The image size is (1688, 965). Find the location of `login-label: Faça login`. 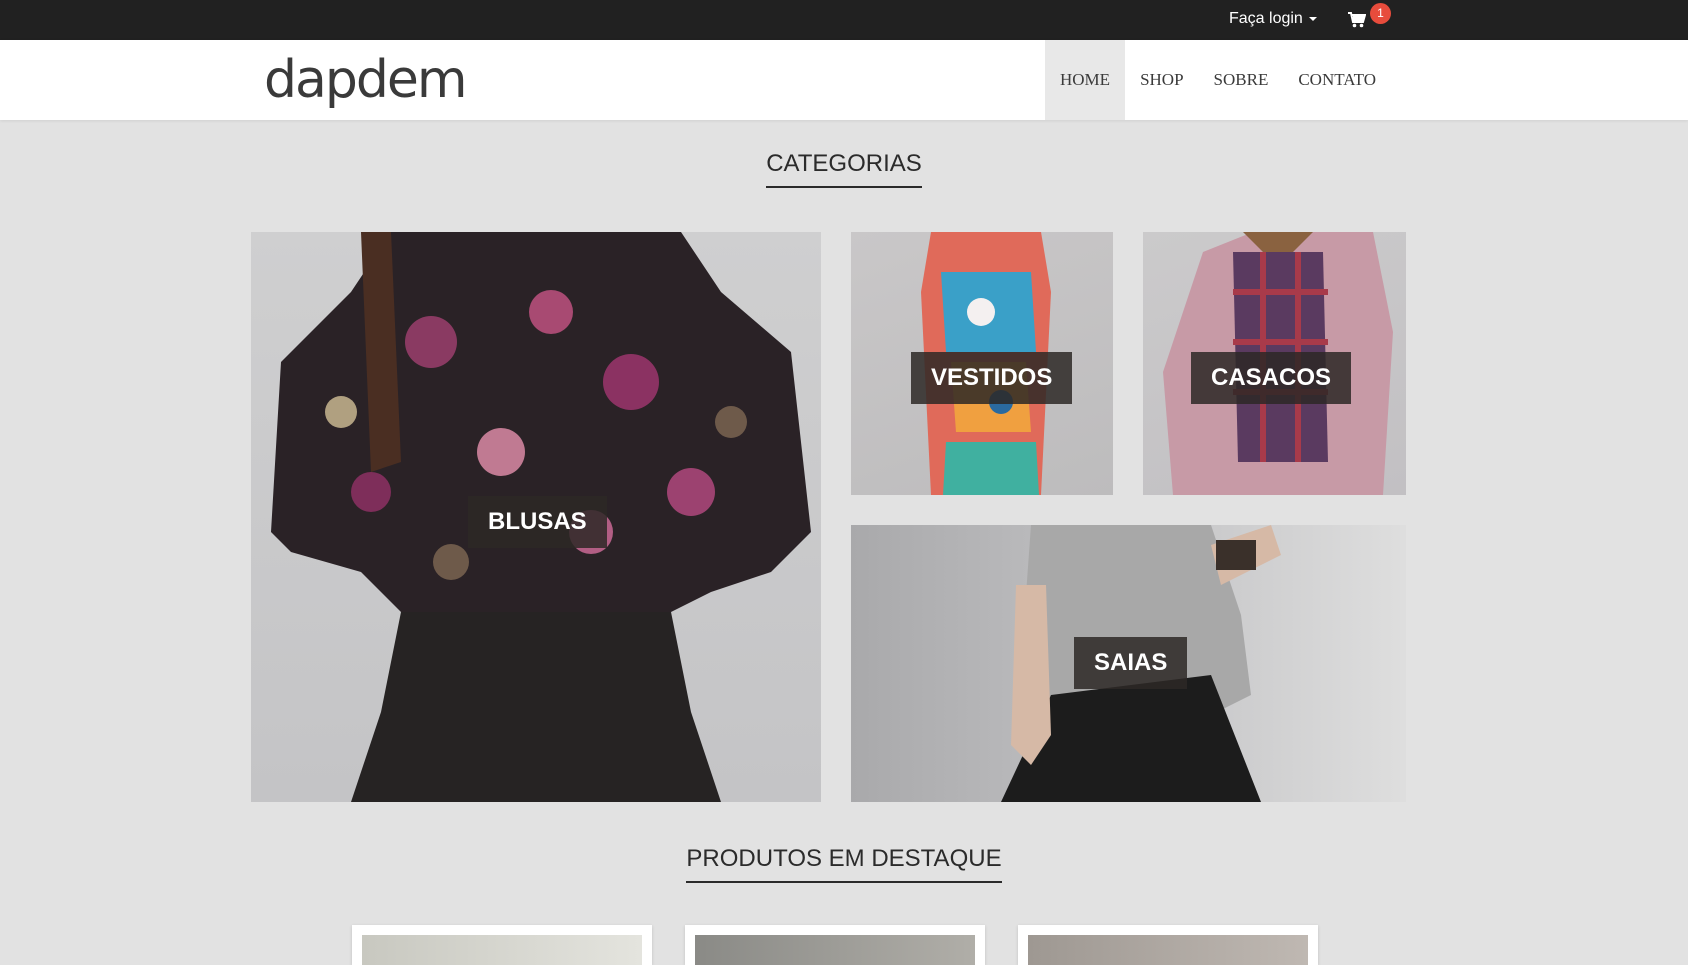

login-label: Faça login is located at coordinates (1266, 18).